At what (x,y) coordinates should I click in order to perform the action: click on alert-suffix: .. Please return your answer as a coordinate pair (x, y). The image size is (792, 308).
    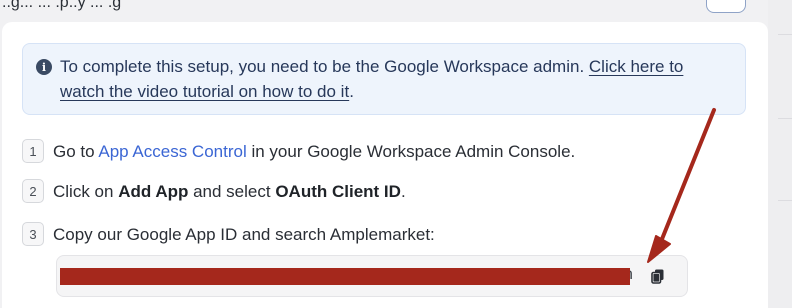
    Looking at the image, I should click on (351, 91).